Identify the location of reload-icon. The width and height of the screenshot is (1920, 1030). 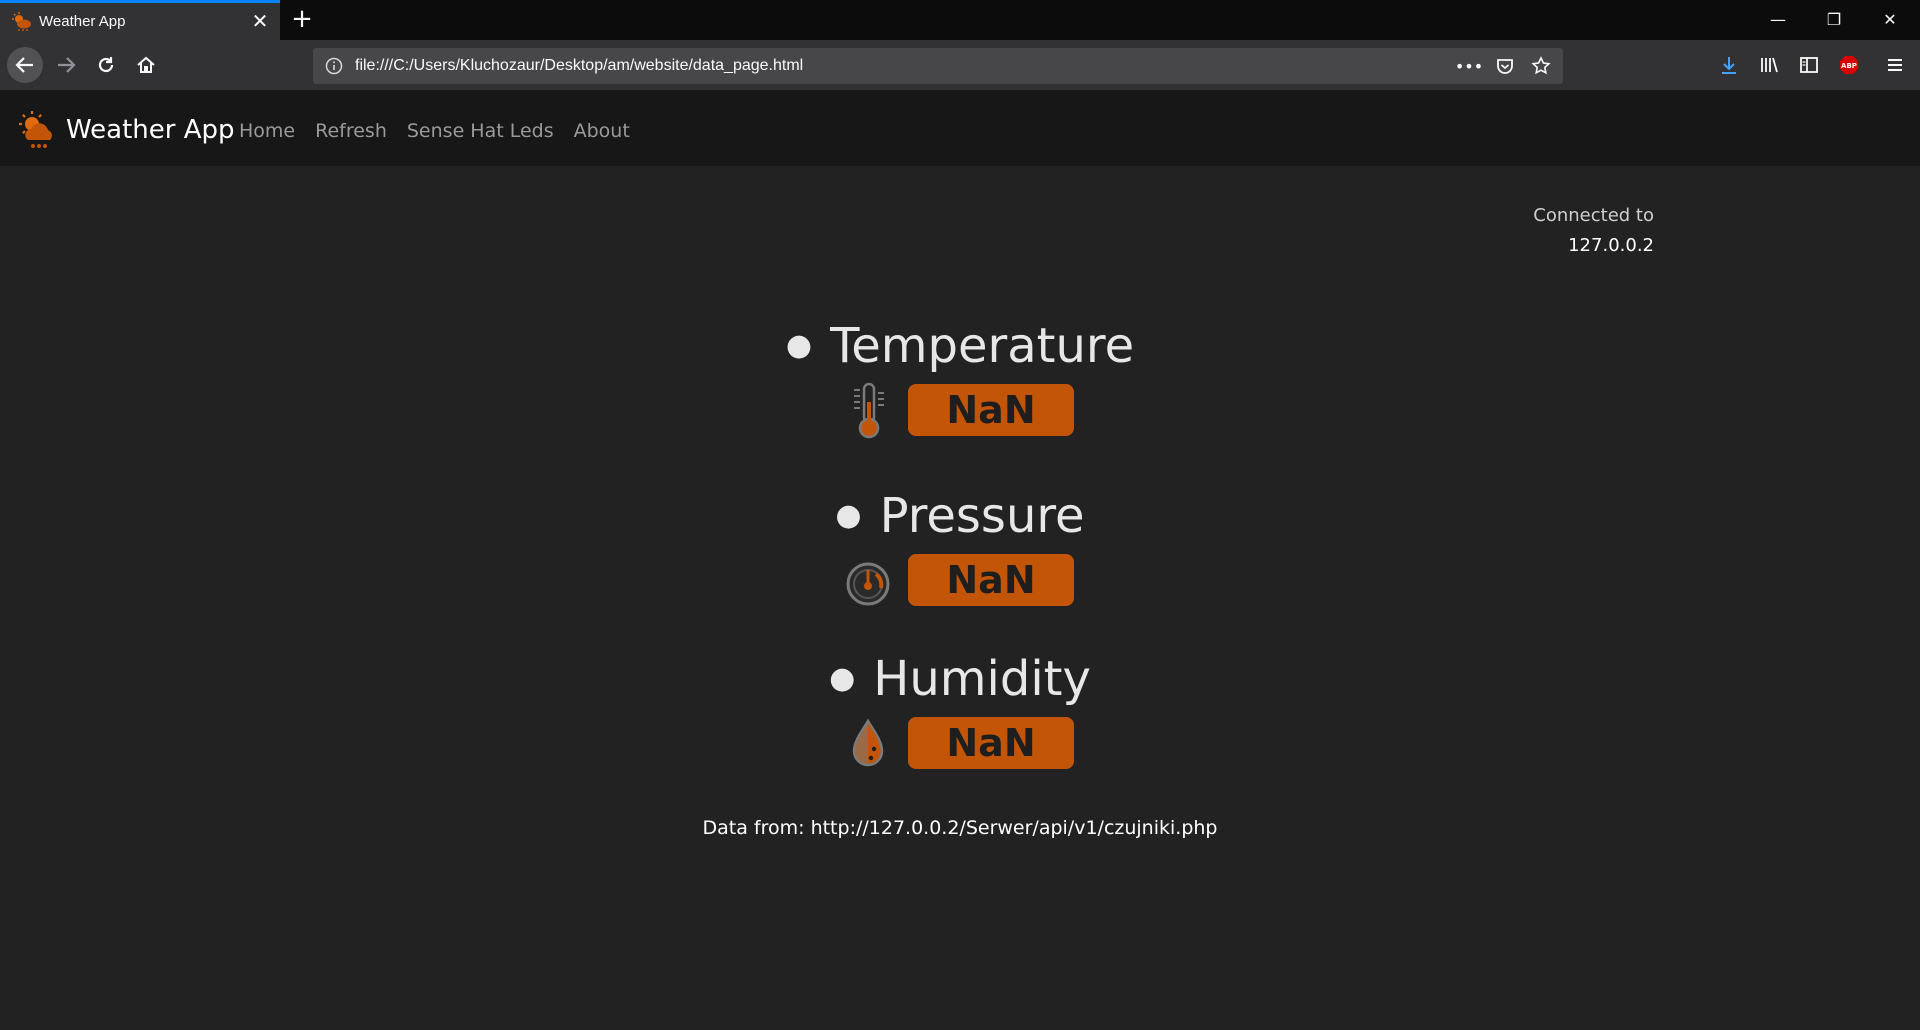
(106, 65).